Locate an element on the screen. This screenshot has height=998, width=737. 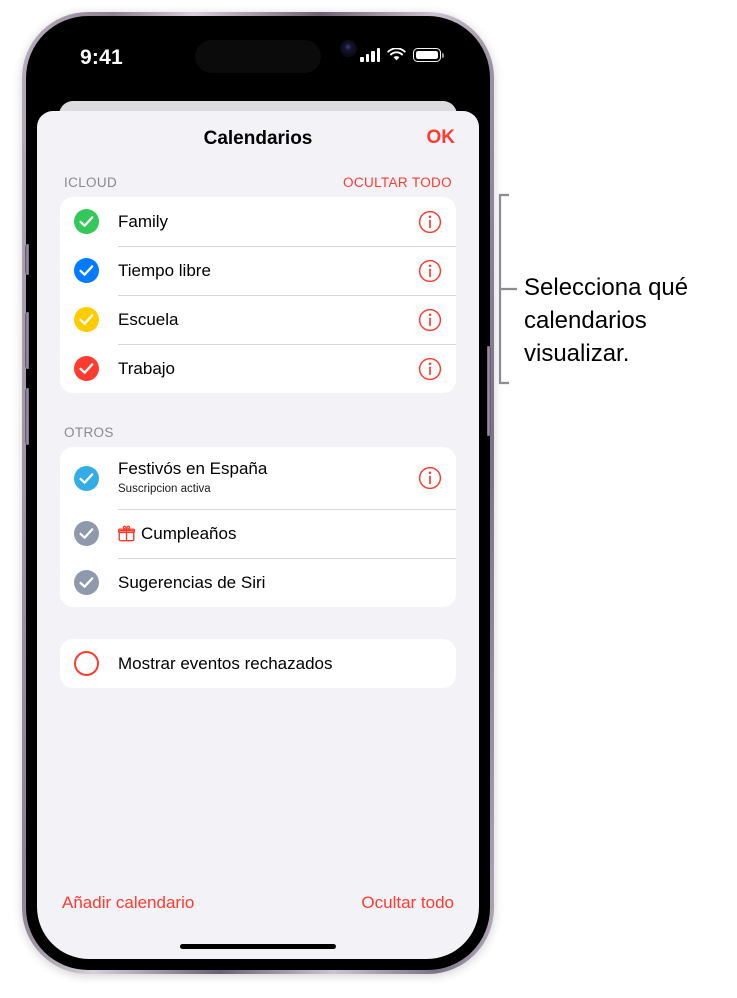
list-item: Trabajo is located at coordinates (258, 368).